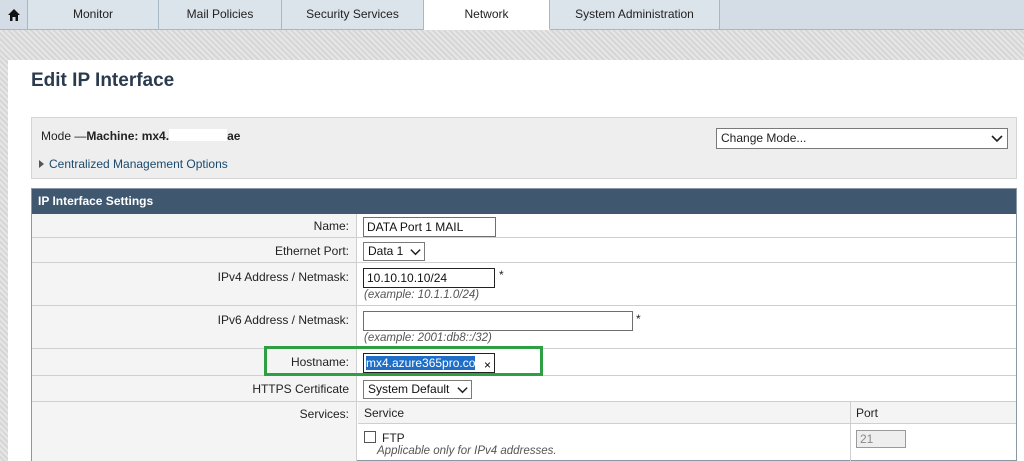 This screenshot has height=461, width=1024. Describe the element at coordinates (194, 327) in the screenshot. I see `ipv6-label: IPv6 Address / Netmask:` at that location.